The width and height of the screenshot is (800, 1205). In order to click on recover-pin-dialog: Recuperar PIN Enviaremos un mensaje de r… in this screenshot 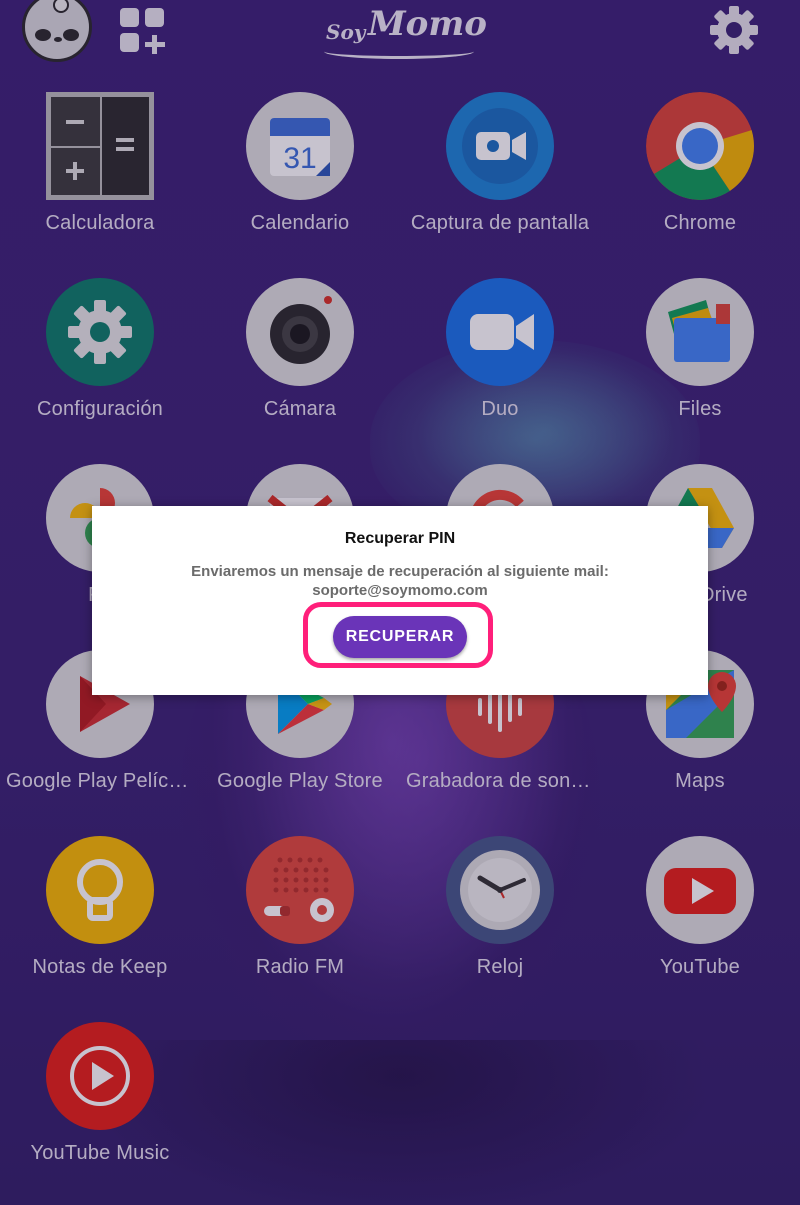, I will do `click(400, 600)`.